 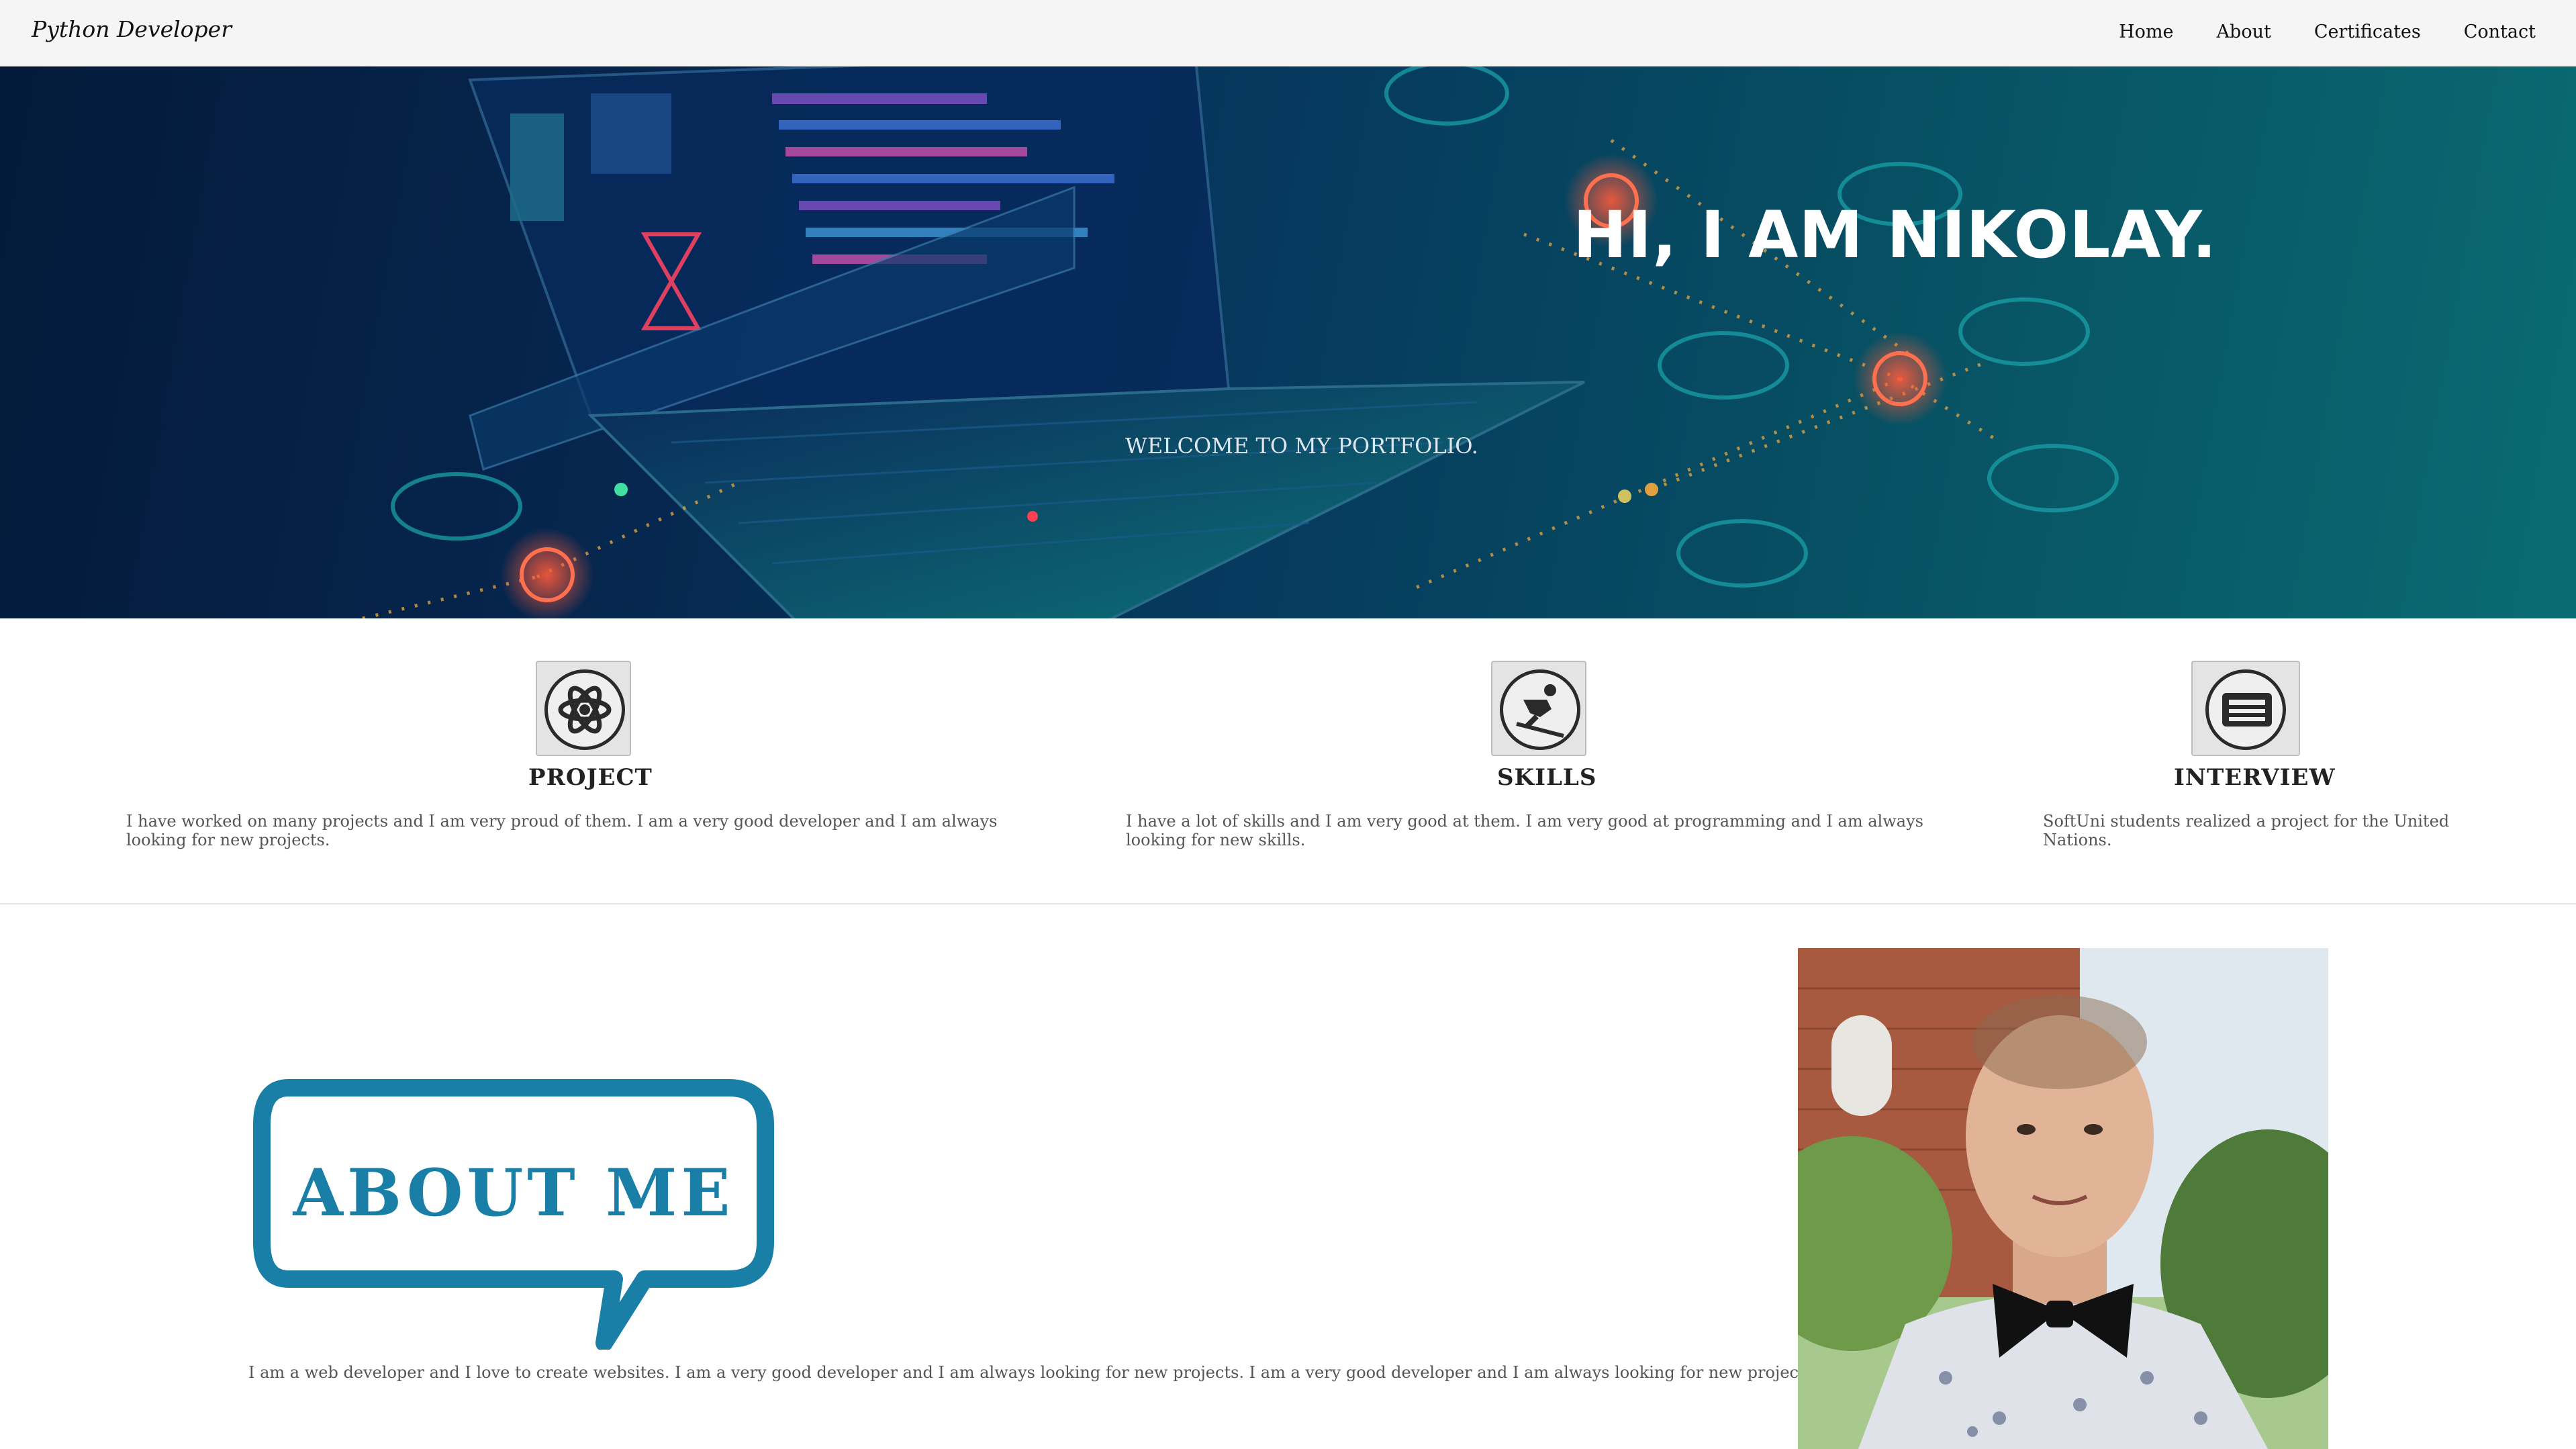 What do you see at coordinates (1547, 777) in the screenshot?
I see `feature-title-skills: SKILLS` at bounding box center [1547, 777].